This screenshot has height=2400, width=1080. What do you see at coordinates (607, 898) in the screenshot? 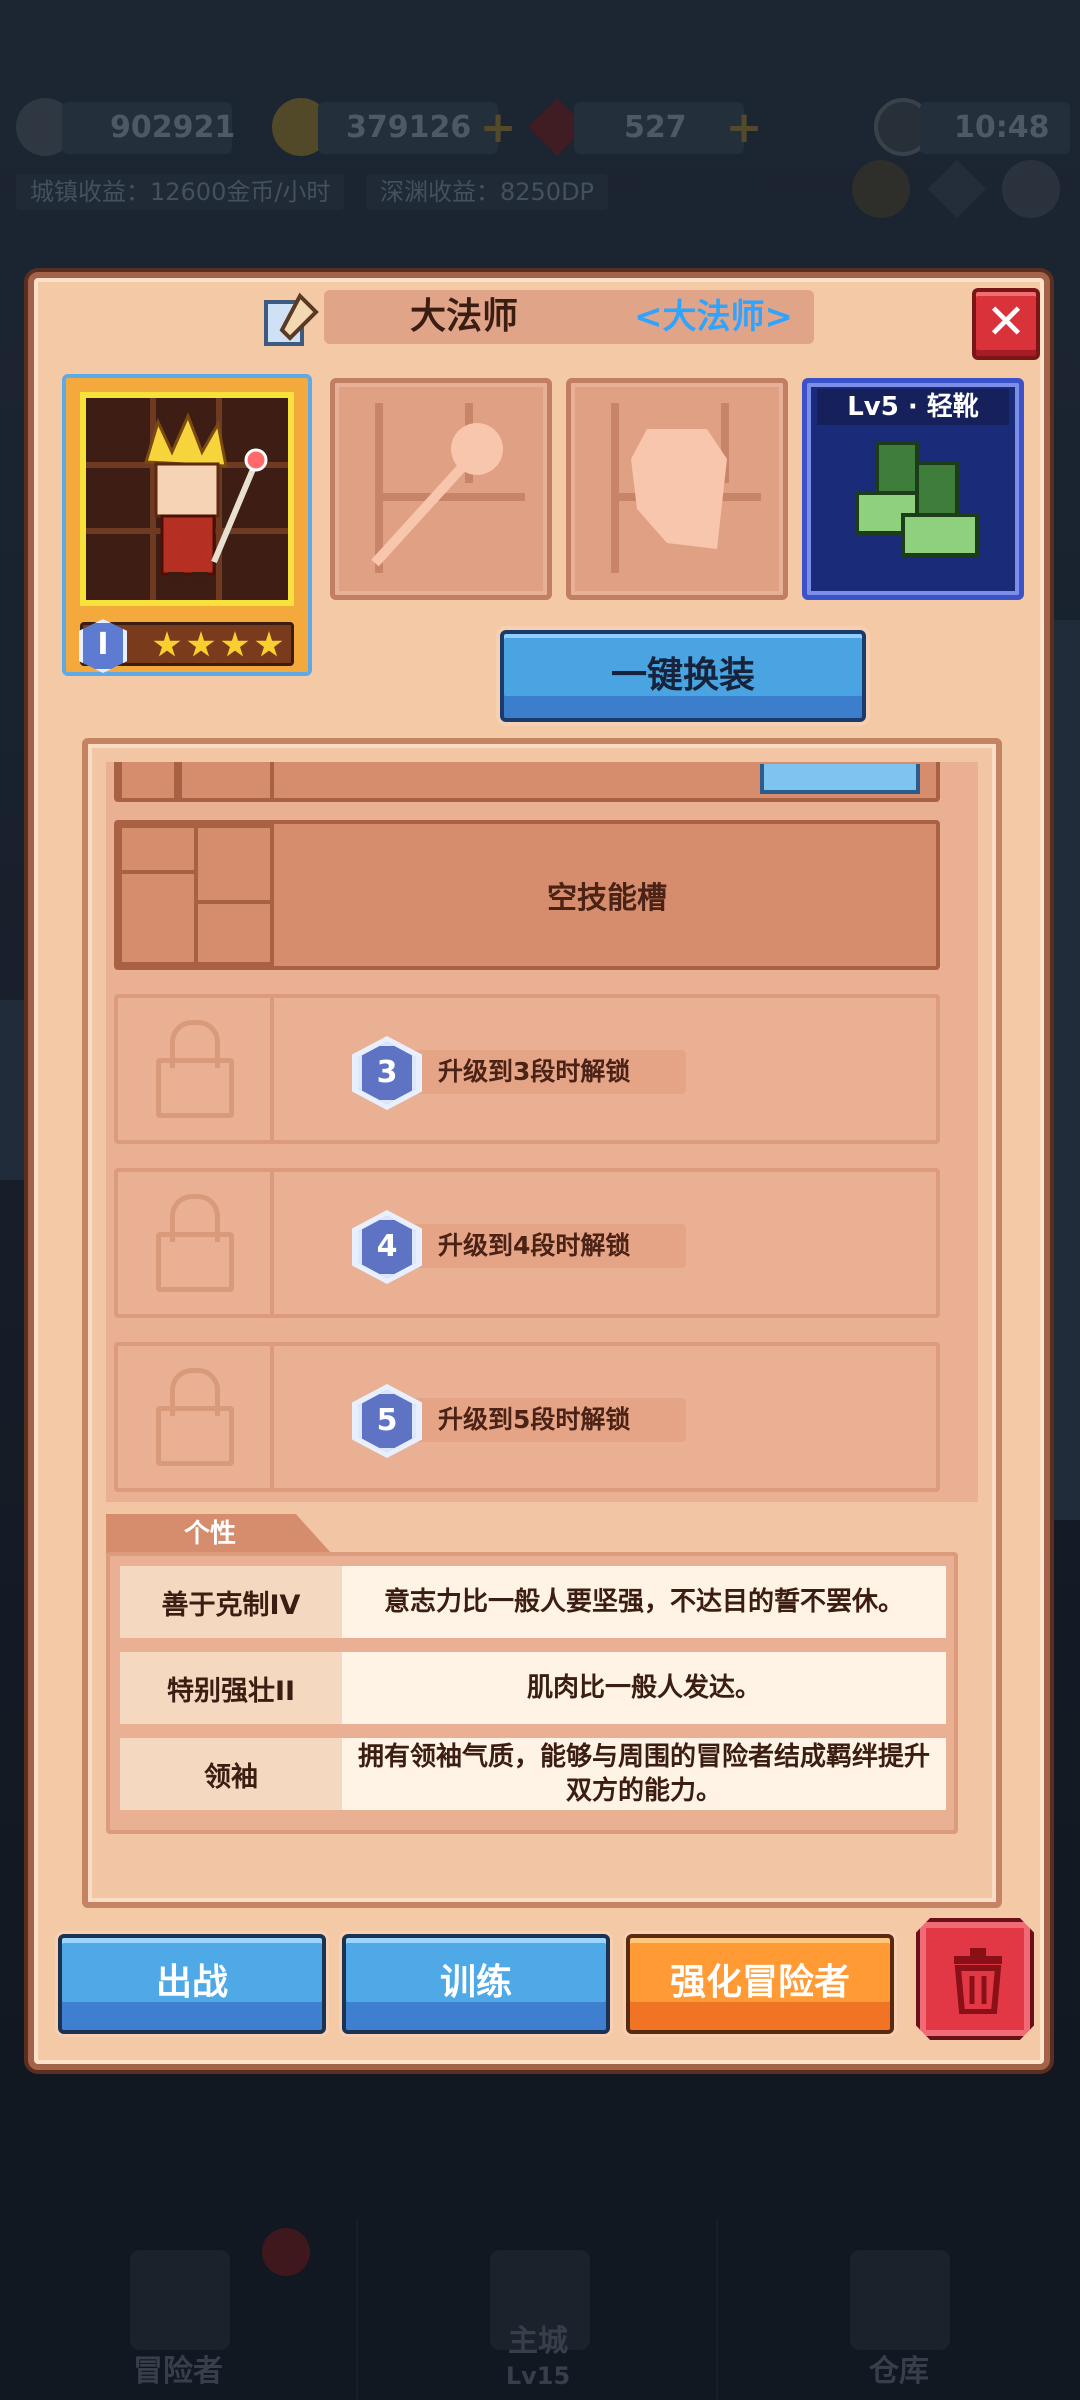
I see `empty-skill-label: 空技能槽` at bounding box center [607, 898].